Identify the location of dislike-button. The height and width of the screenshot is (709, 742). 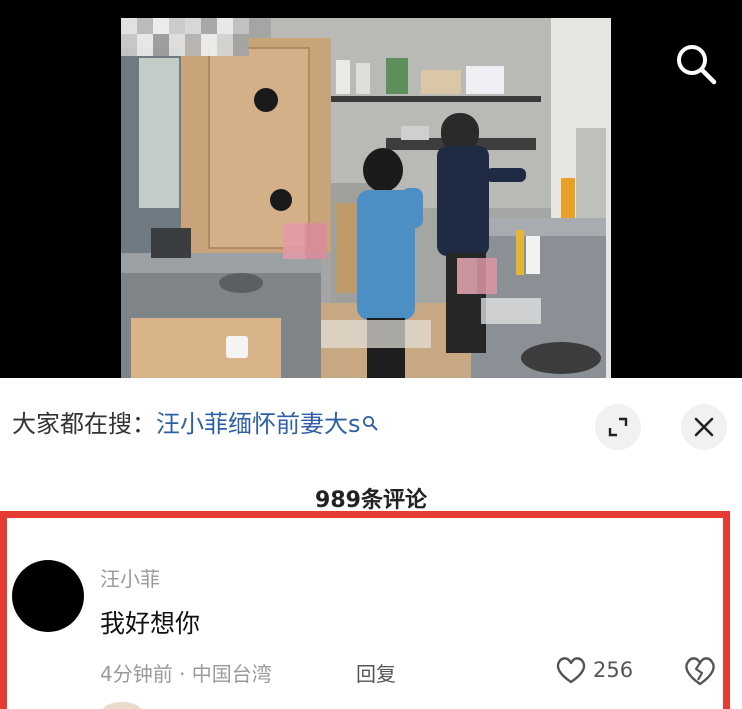
(700, 671).